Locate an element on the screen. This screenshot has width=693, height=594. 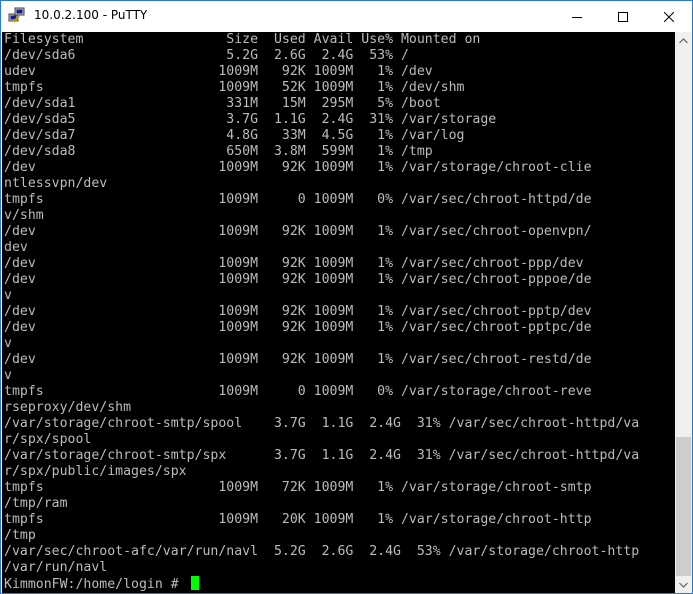
close-button is located at coordinates (669, 16).